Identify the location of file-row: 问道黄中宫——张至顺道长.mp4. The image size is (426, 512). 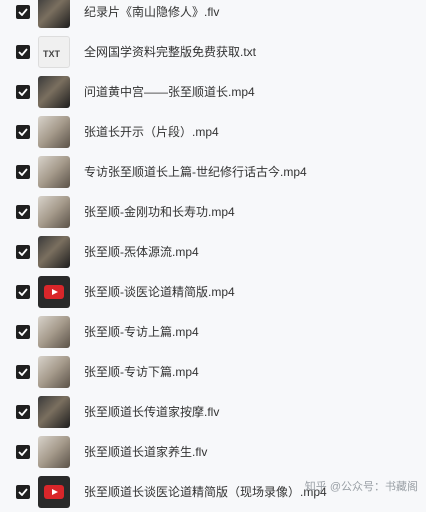
(213, 92).